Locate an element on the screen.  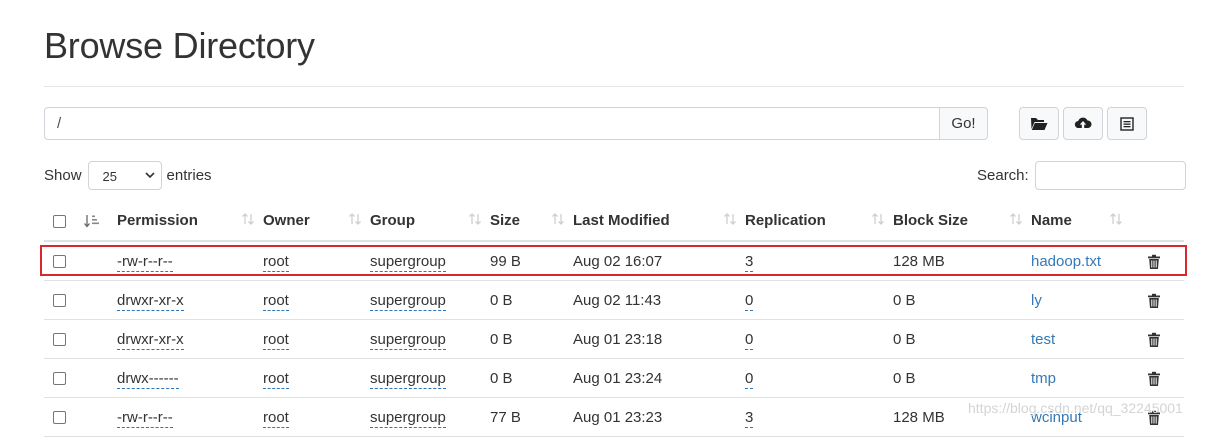
column-header-owner: Owner is located at coordinates (316, 221).